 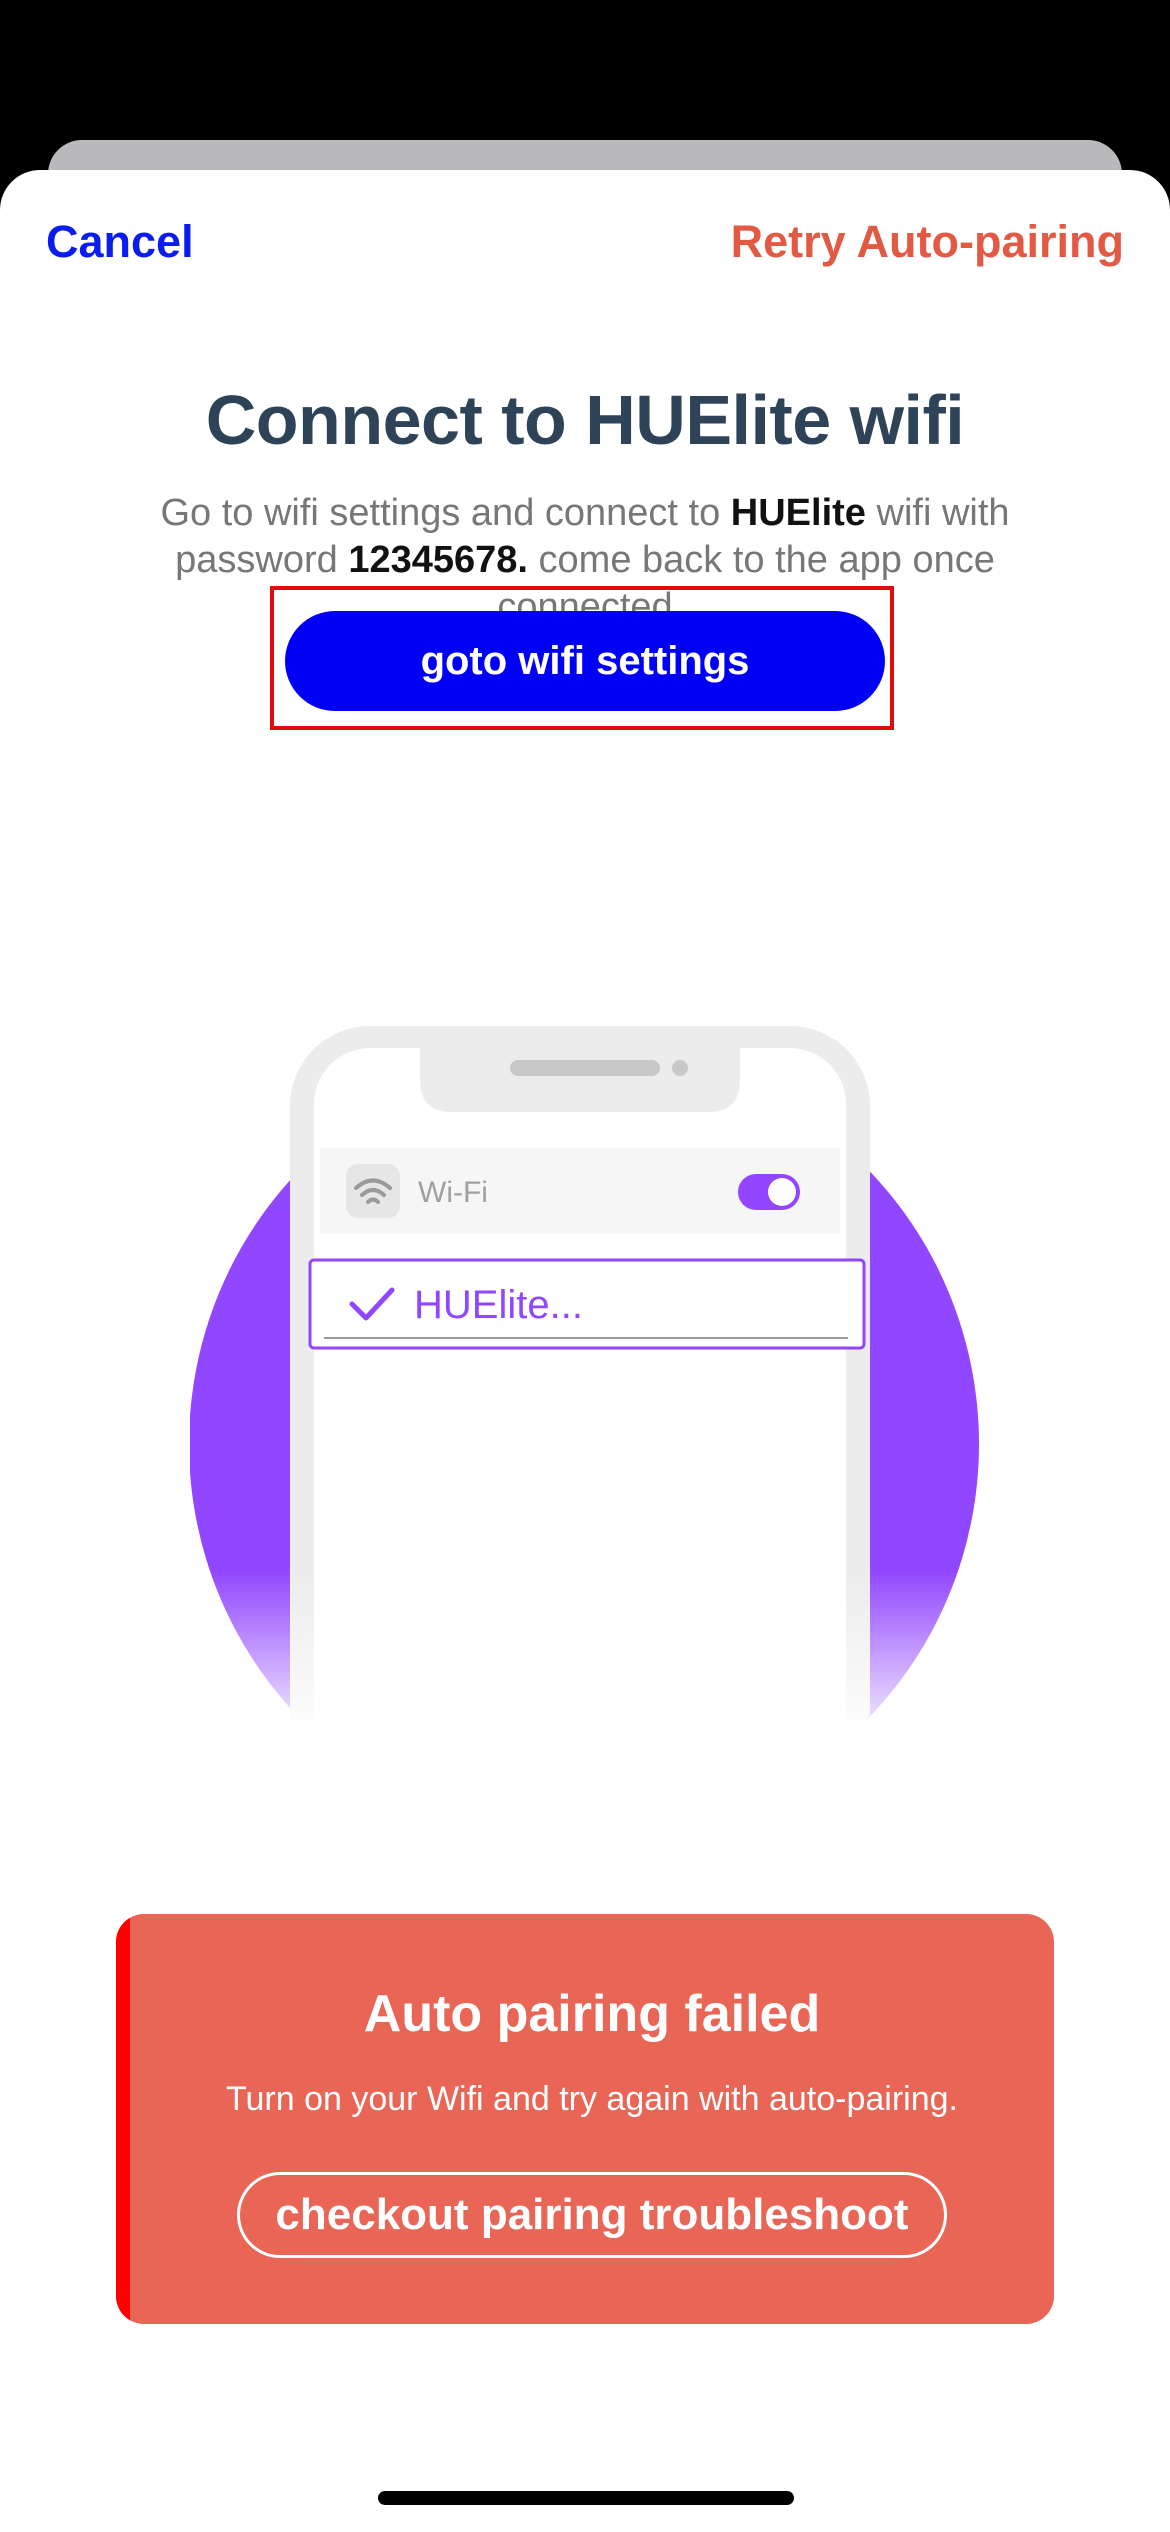 What do you see at coordinates (585, 420) in the screenshot?
I see `page-title: Connect to HUElite wifi` at bounding box center [585, 420].